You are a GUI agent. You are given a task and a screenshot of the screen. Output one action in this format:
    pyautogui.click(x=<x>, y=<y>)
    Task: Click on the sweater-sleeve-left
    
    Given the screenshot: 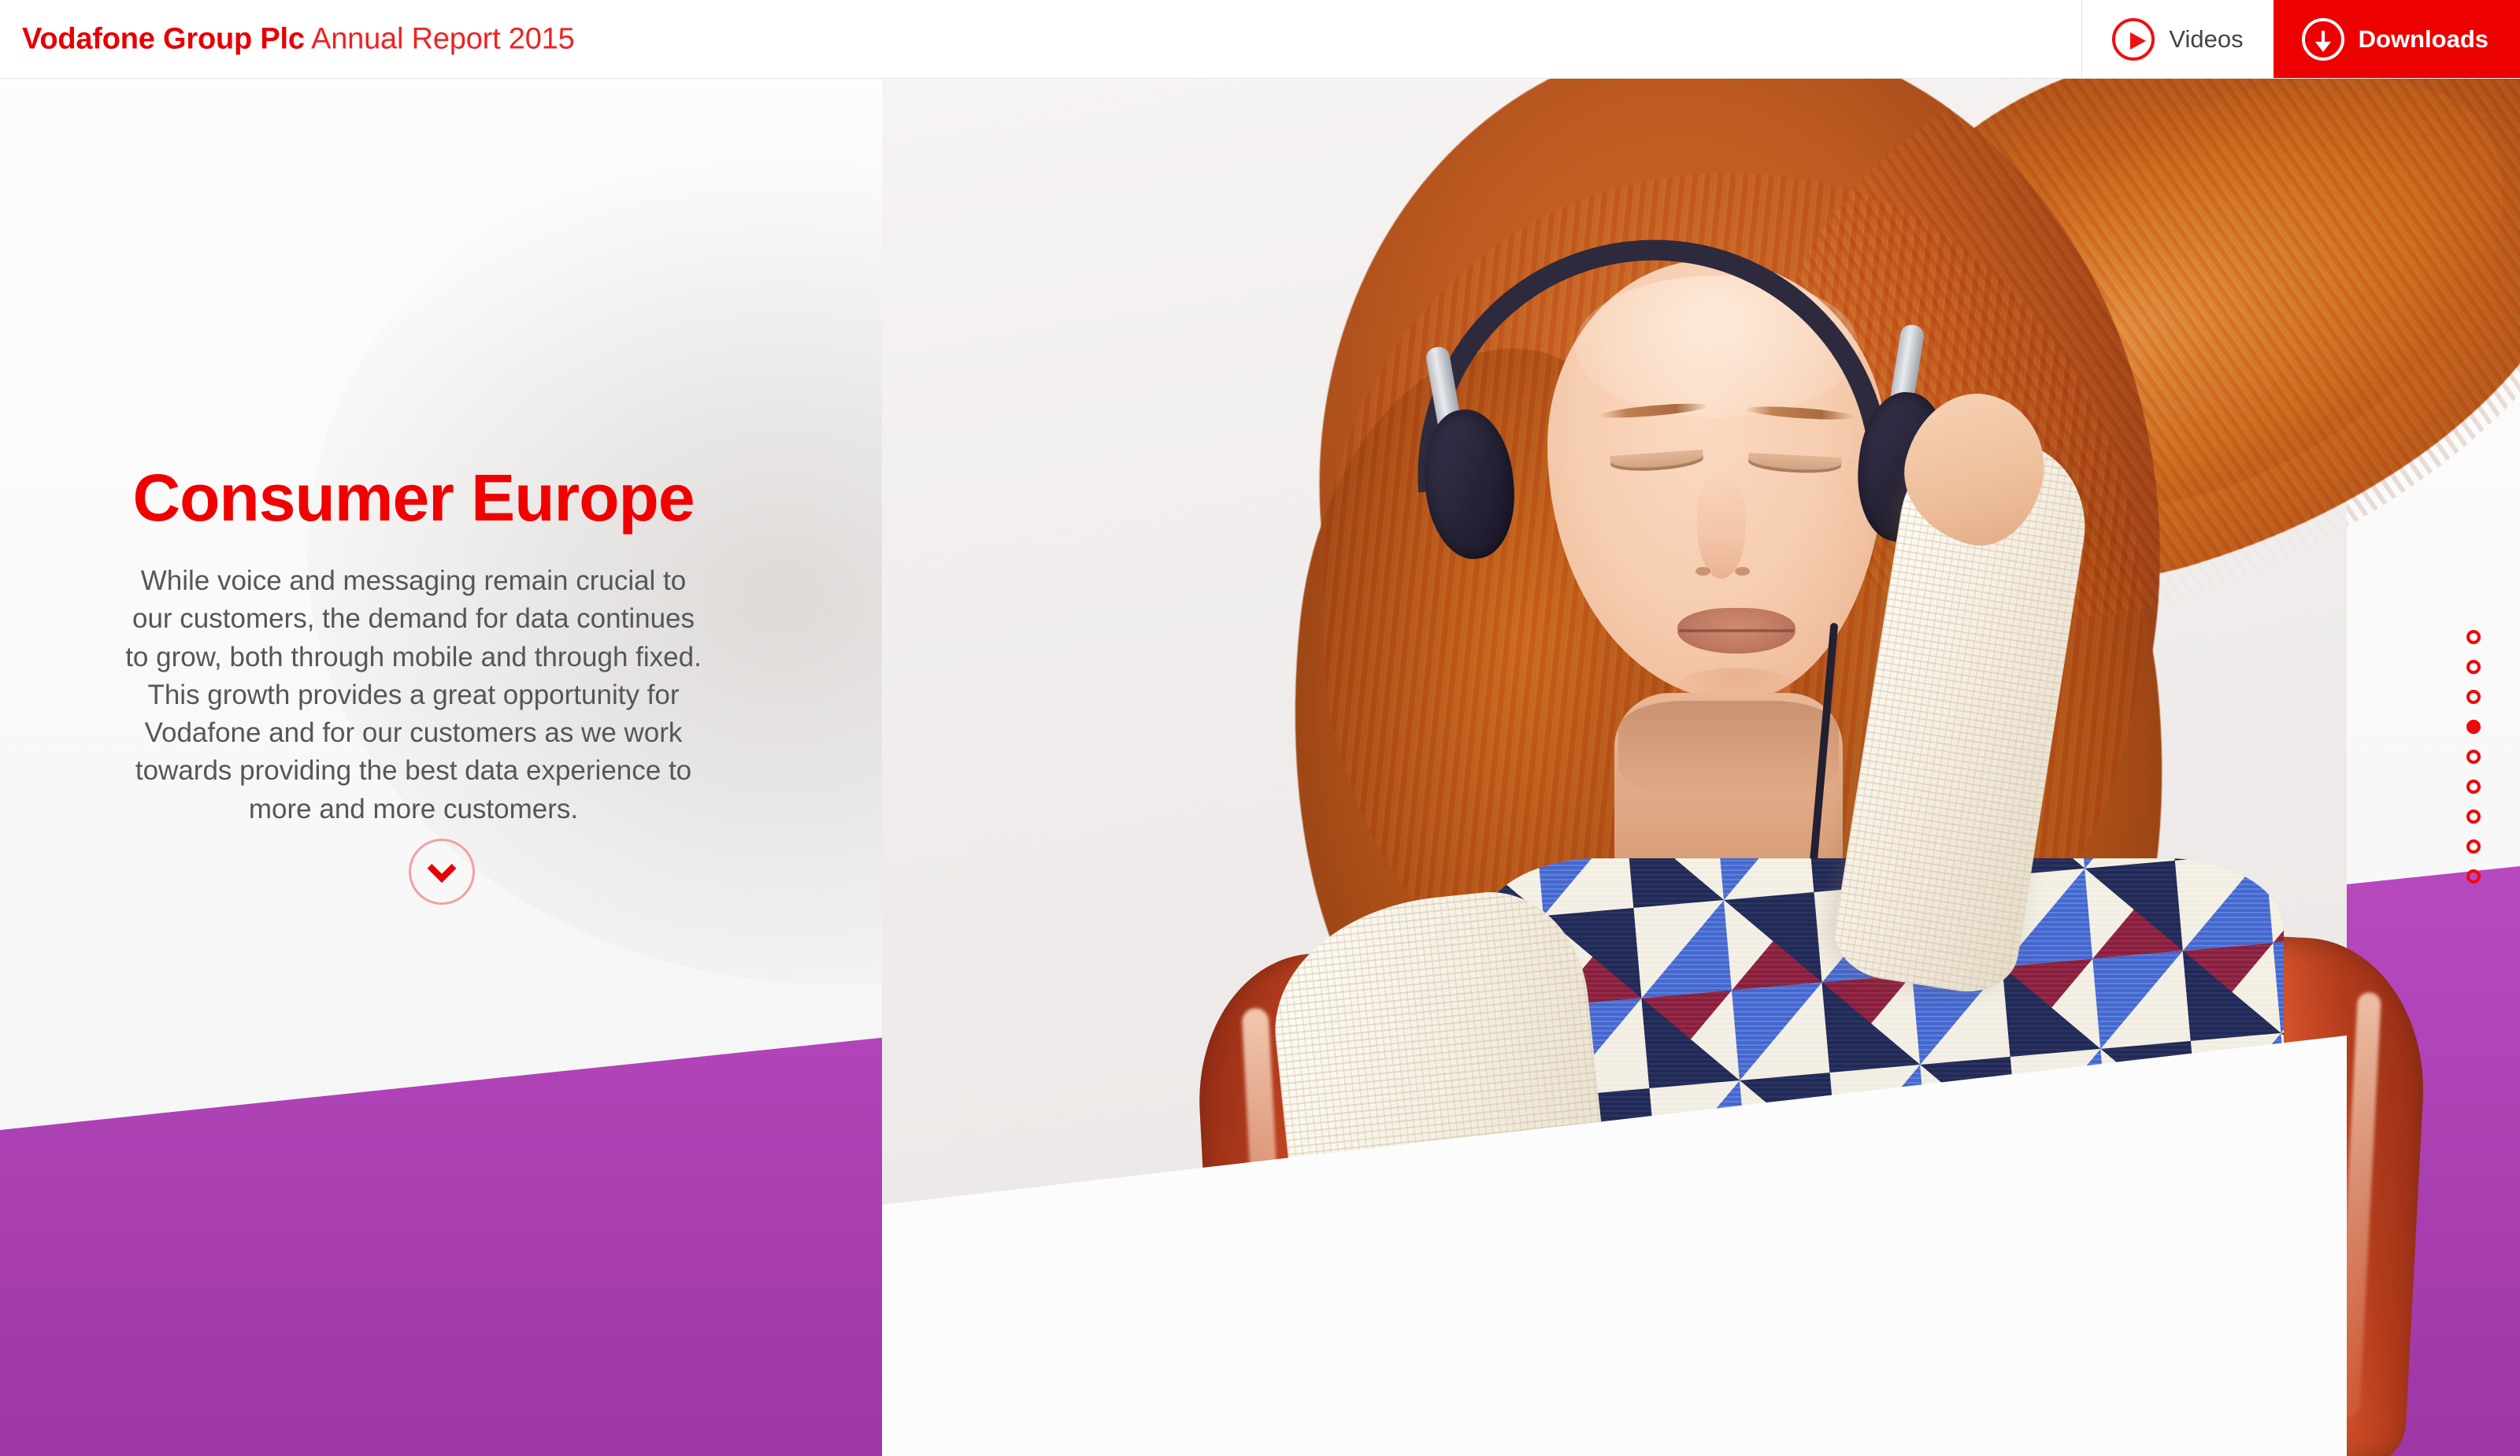 What is the action you would take?
    pyautogui.click(x=1449, y=1169)
    